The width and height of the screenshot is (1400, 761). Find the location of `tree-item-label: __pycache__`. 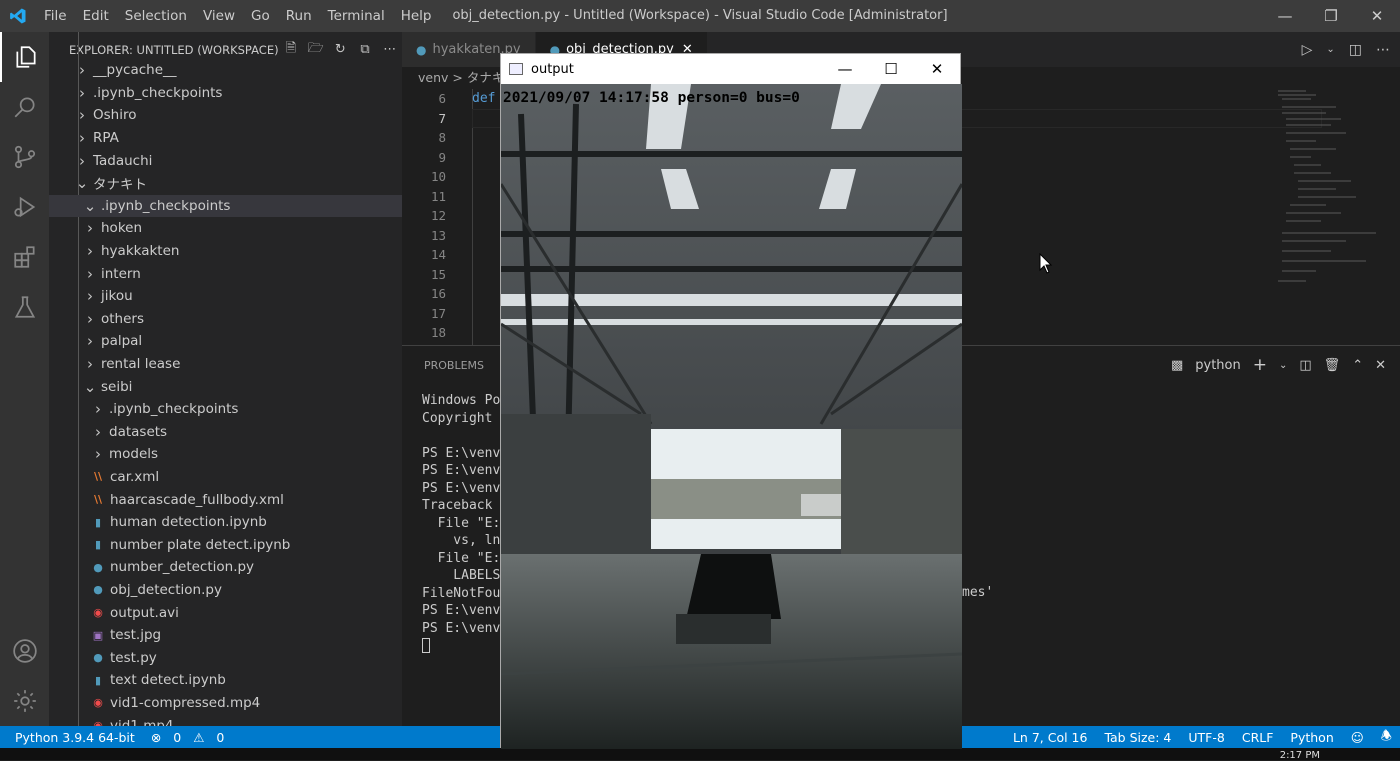

tree-item-label: __pycache__ is located at coordinates (135, 70).